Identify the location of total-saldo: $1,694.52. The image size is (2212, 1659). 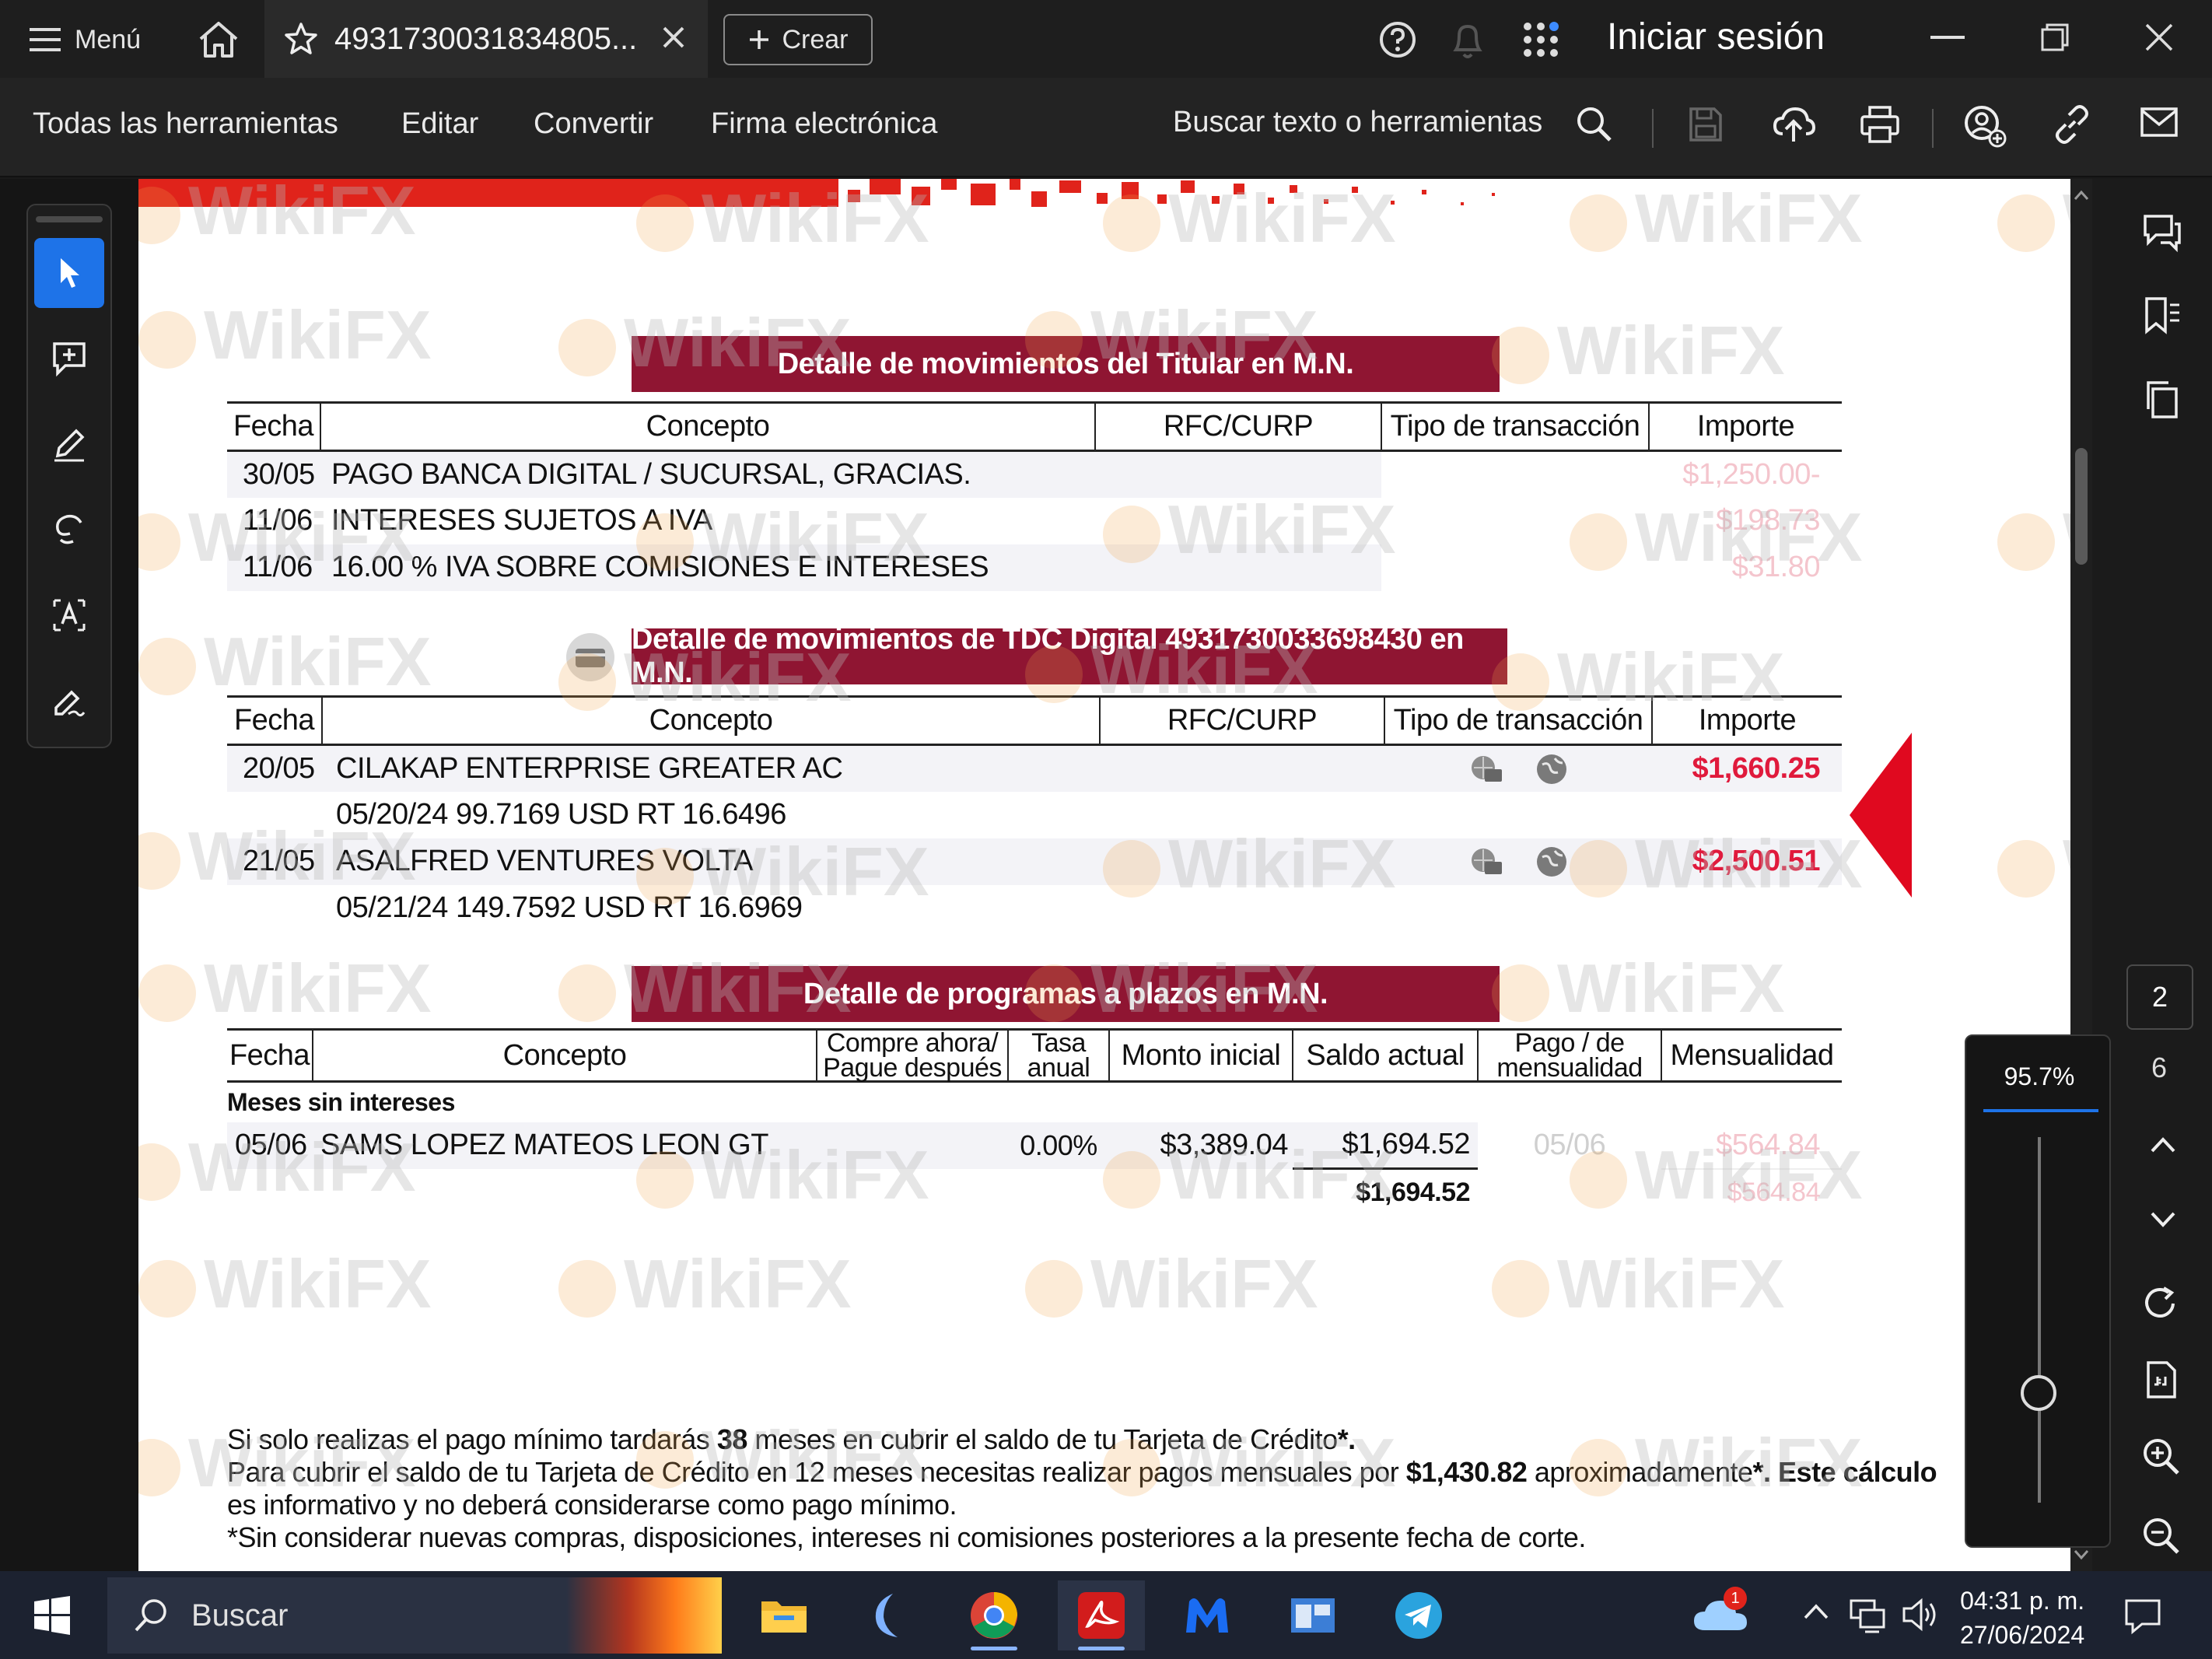
(1385, 1192).